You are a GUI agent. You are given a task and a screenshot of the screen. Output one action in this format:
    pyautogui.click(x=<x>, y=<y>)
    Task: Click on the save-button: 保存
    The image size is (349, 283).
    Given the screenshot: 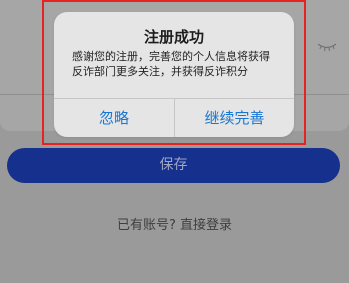 What is the action you would take?
    pyautogui.click(x=173, y=165)
    